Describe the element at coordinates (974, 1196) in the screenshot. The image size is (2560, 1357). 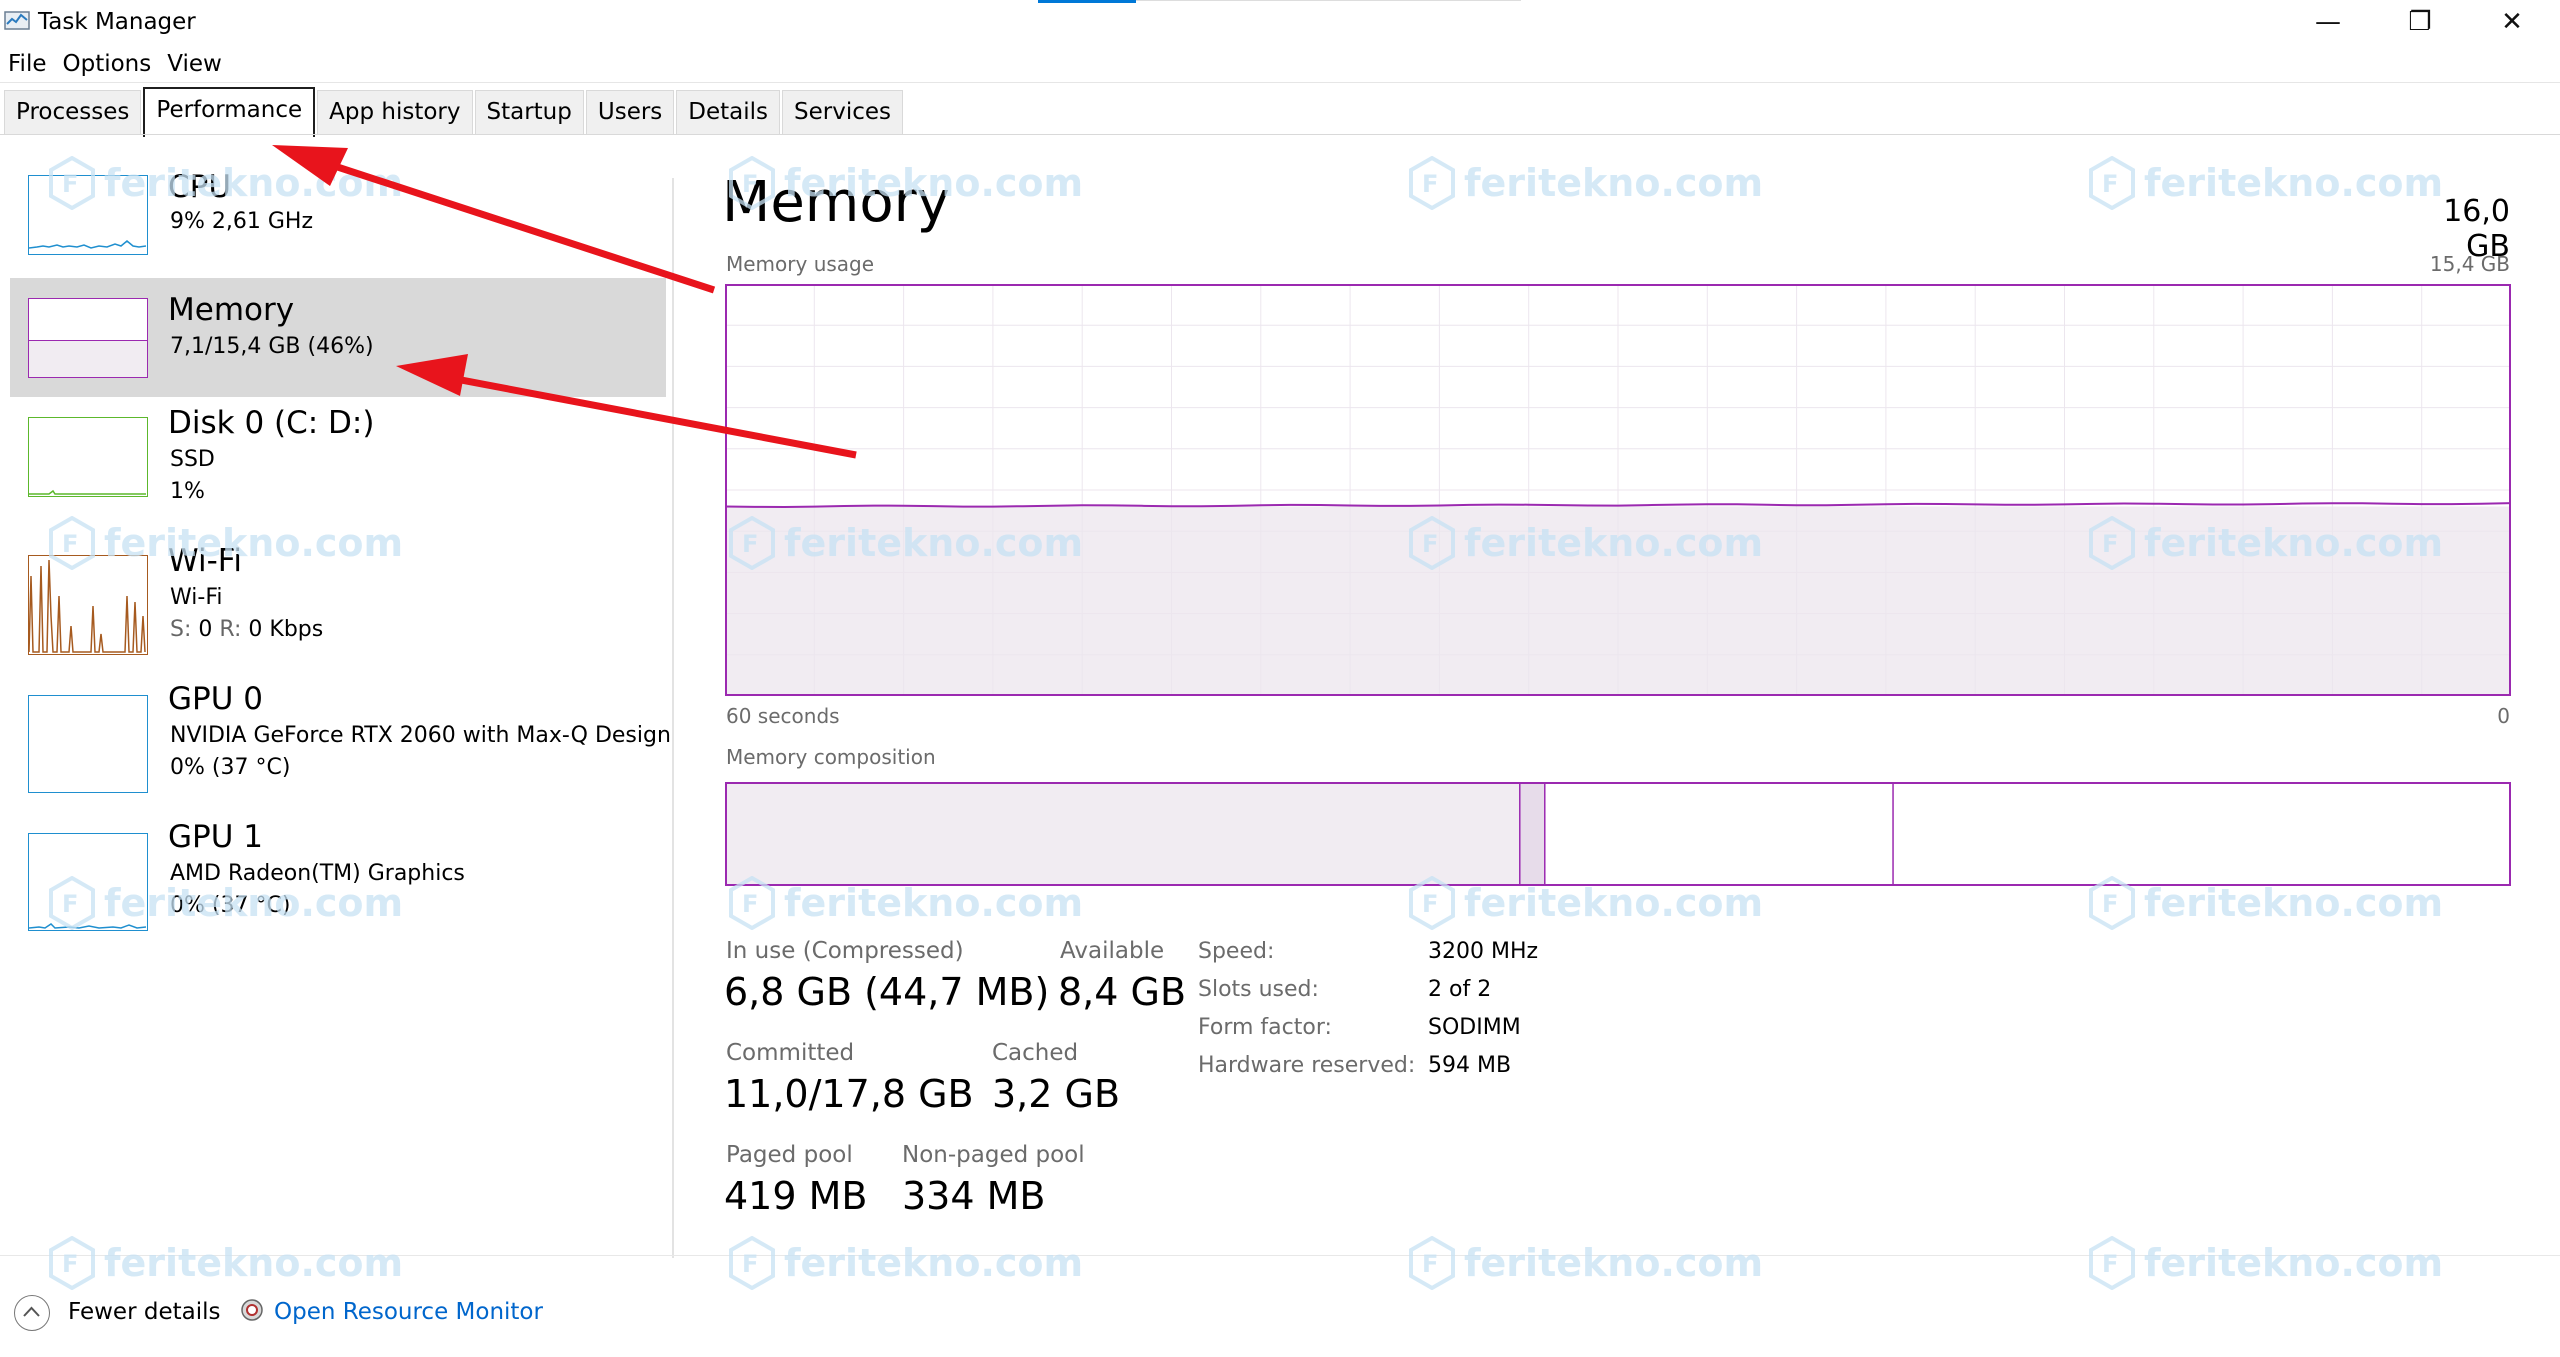
I see `non-paged-pool-value: 334 MB` at that location.